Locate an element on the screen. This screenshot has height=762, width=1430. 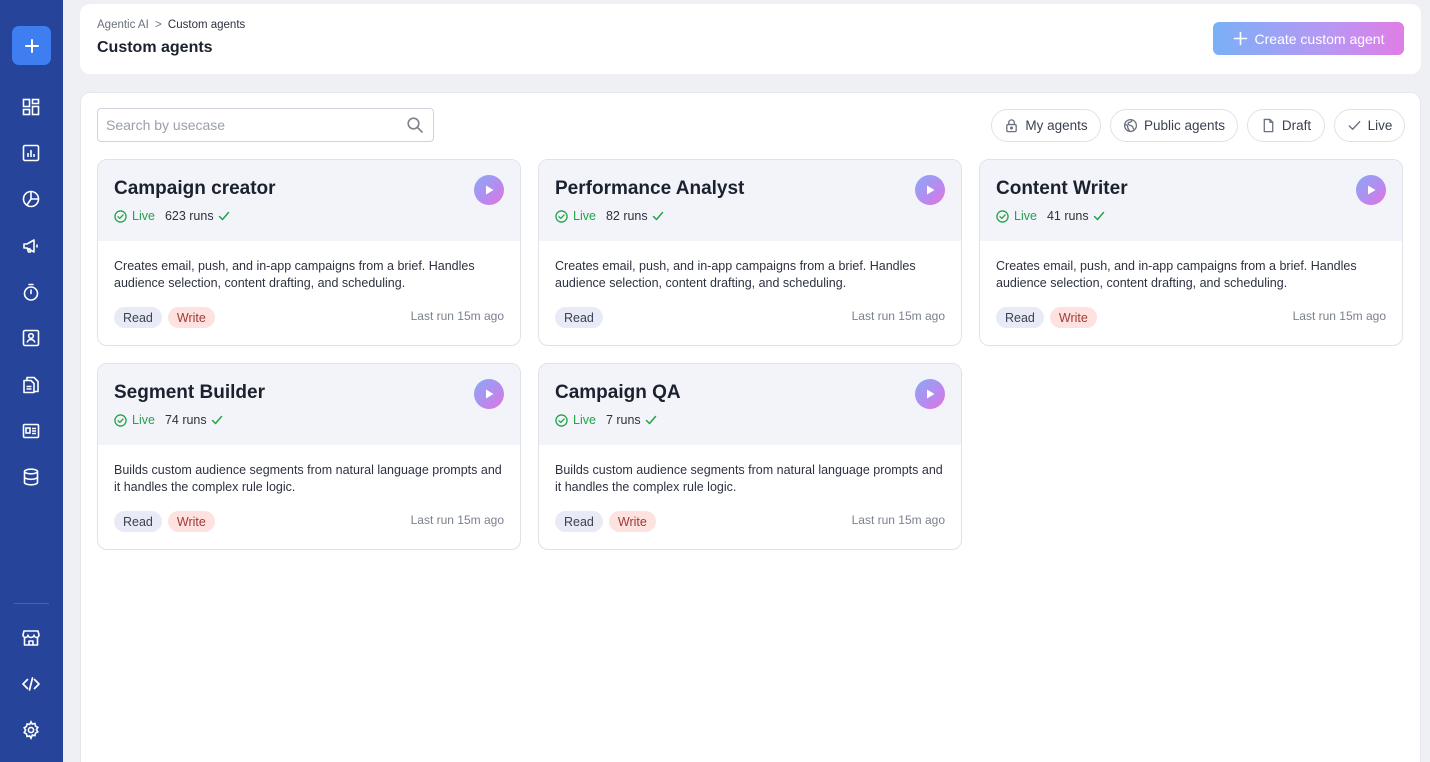
permission-tags: Read is located at coordinates (579, 317).